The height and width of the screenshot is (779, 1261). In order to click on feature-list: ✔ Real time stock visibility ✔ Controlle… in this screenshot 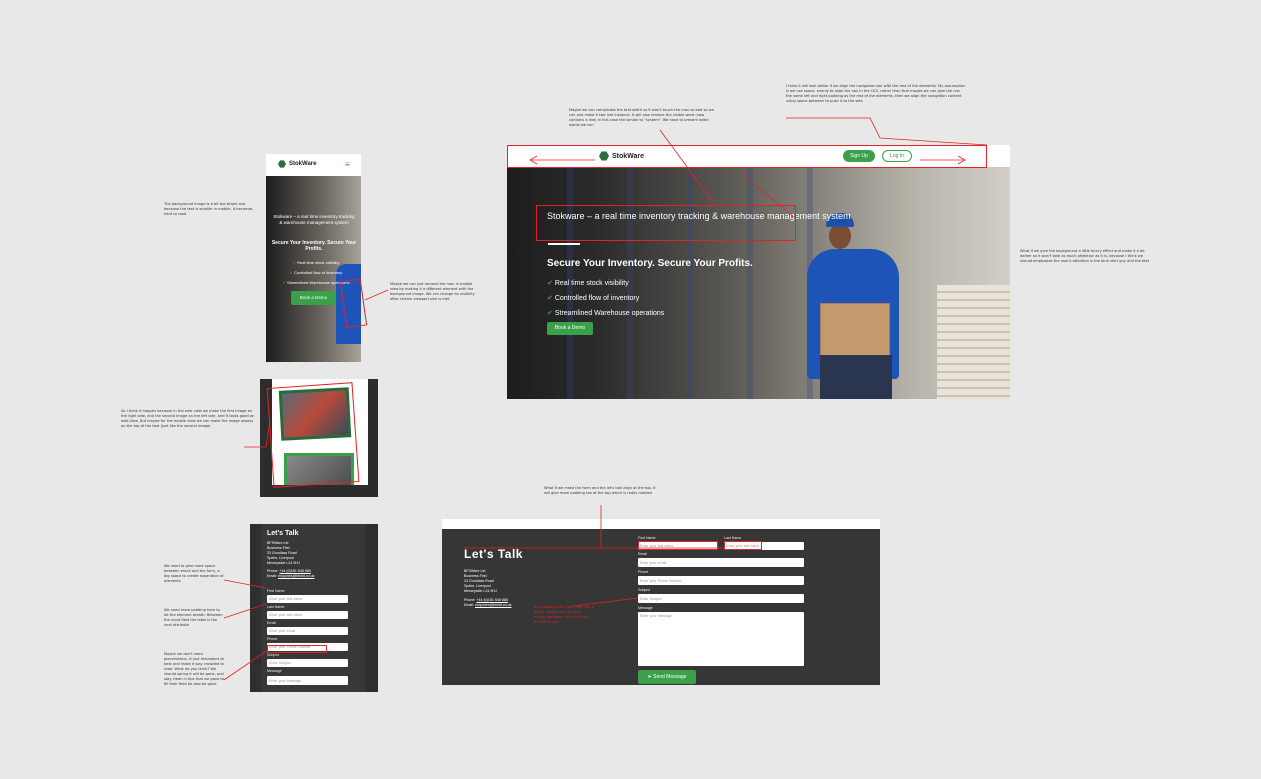, I will do `click(605, 298)`.